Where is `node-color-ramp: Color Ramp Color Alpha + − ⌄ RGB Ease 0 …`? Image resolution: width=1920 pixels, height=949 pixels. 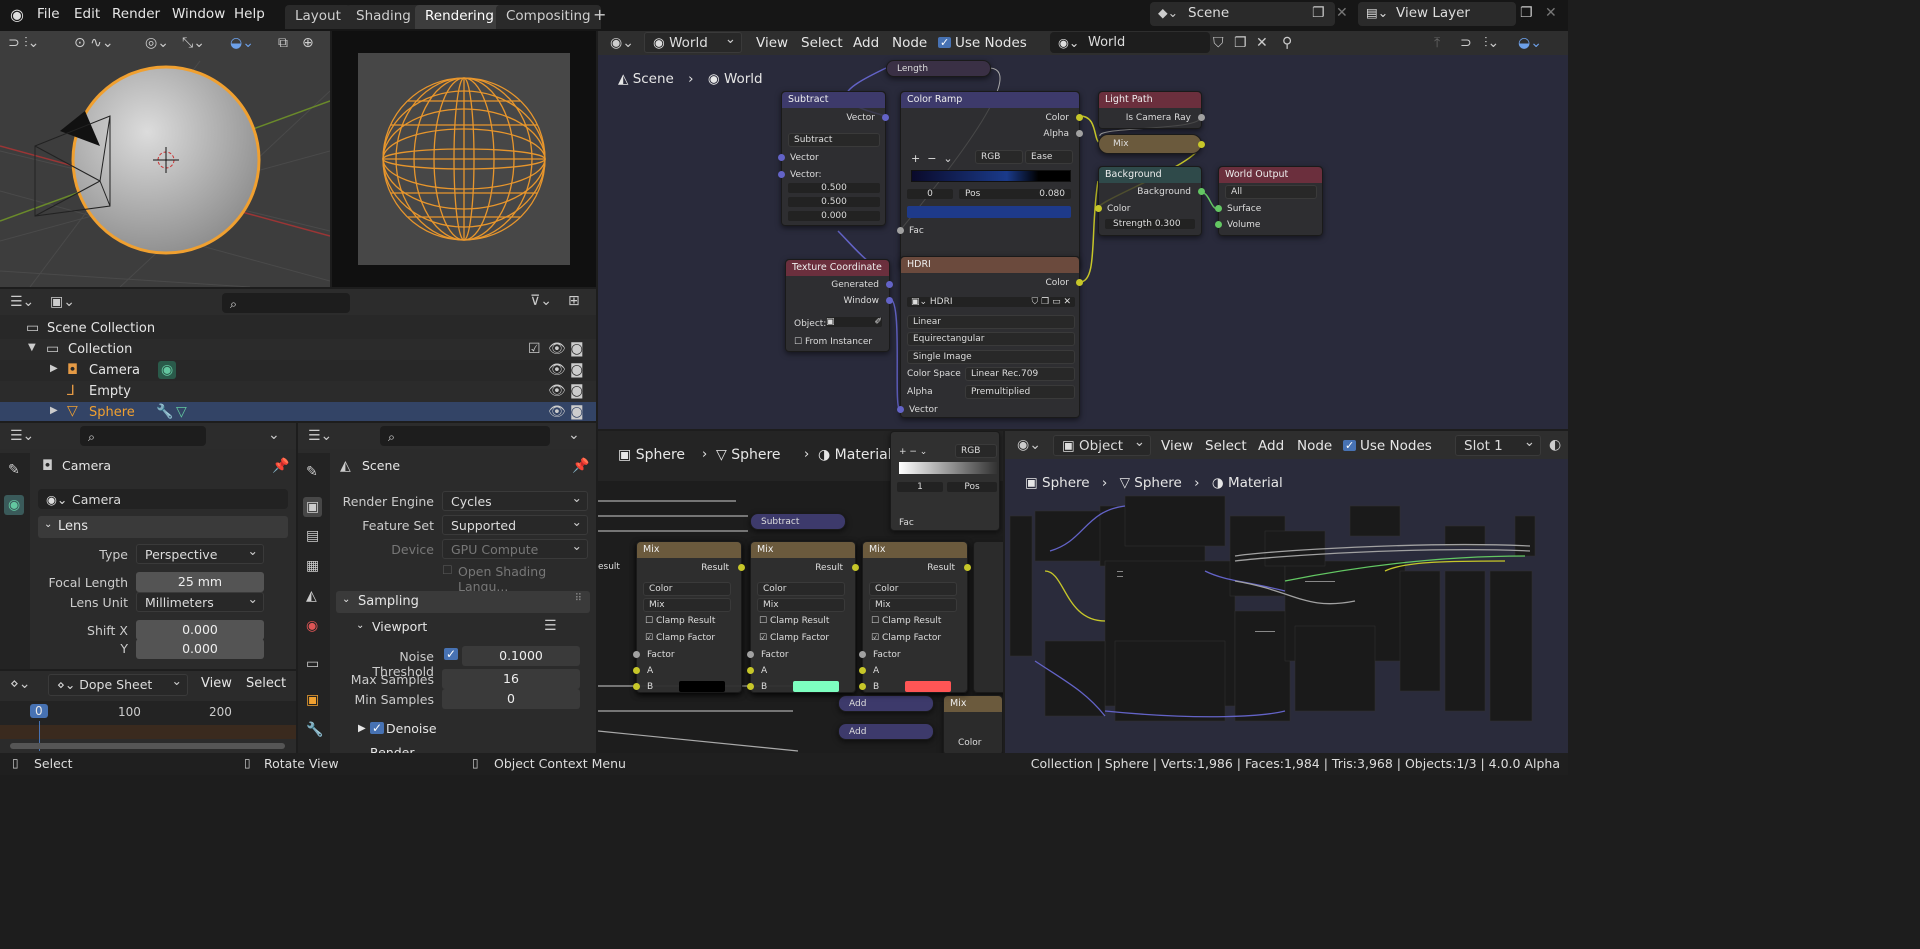 node-color-ramp: Color Ramp Color Alpha + − ⌄ RGB Ease 0 … is located at coordinates (990, 180).